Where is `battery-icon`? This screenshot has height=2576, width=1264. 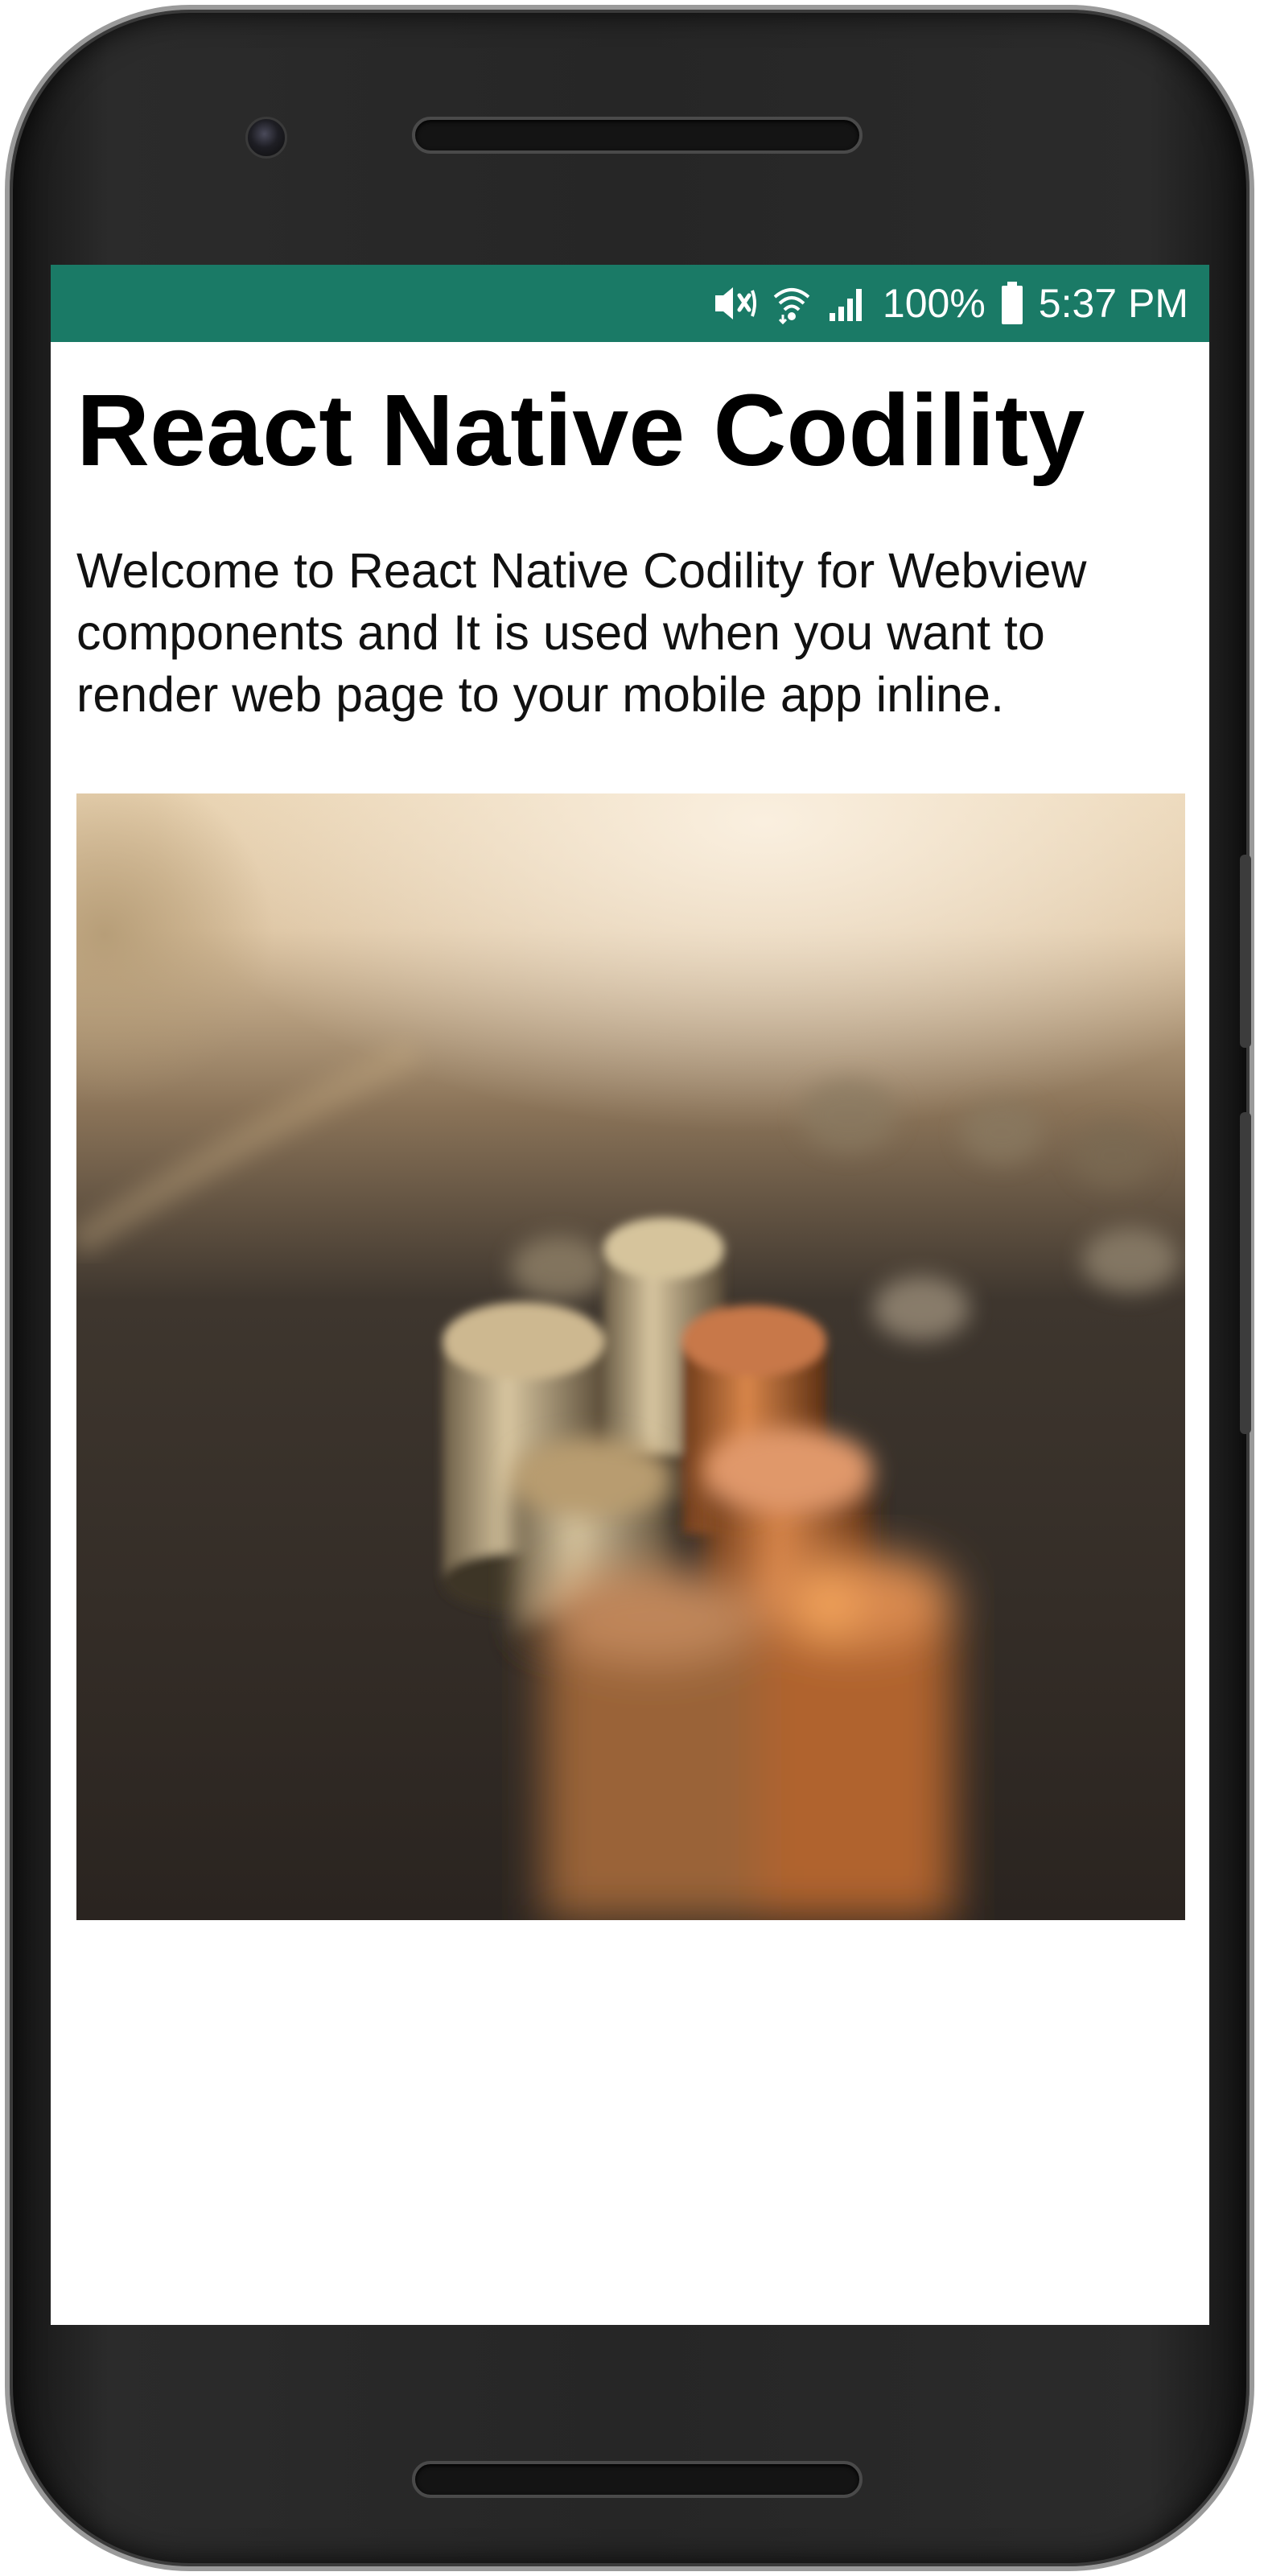 battery-icon is located at coordinates (1012, 303).